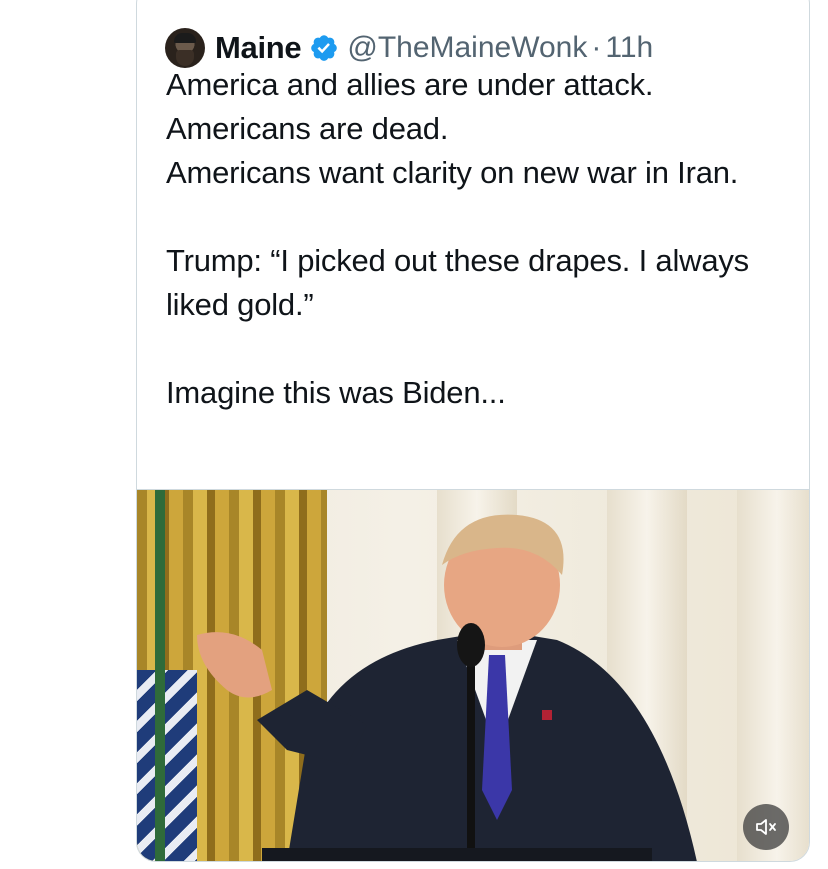  I want to click on tweet-line: Americans are dead., so click(307, 128).